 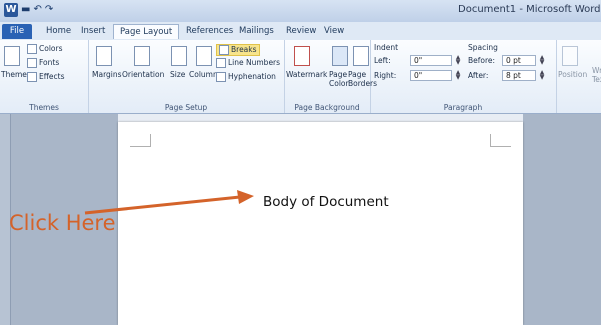 What do you see at coordinates (49, 10) in the screenshot?
I see `redo-icon: ↷` at bounding box center [49, 10].